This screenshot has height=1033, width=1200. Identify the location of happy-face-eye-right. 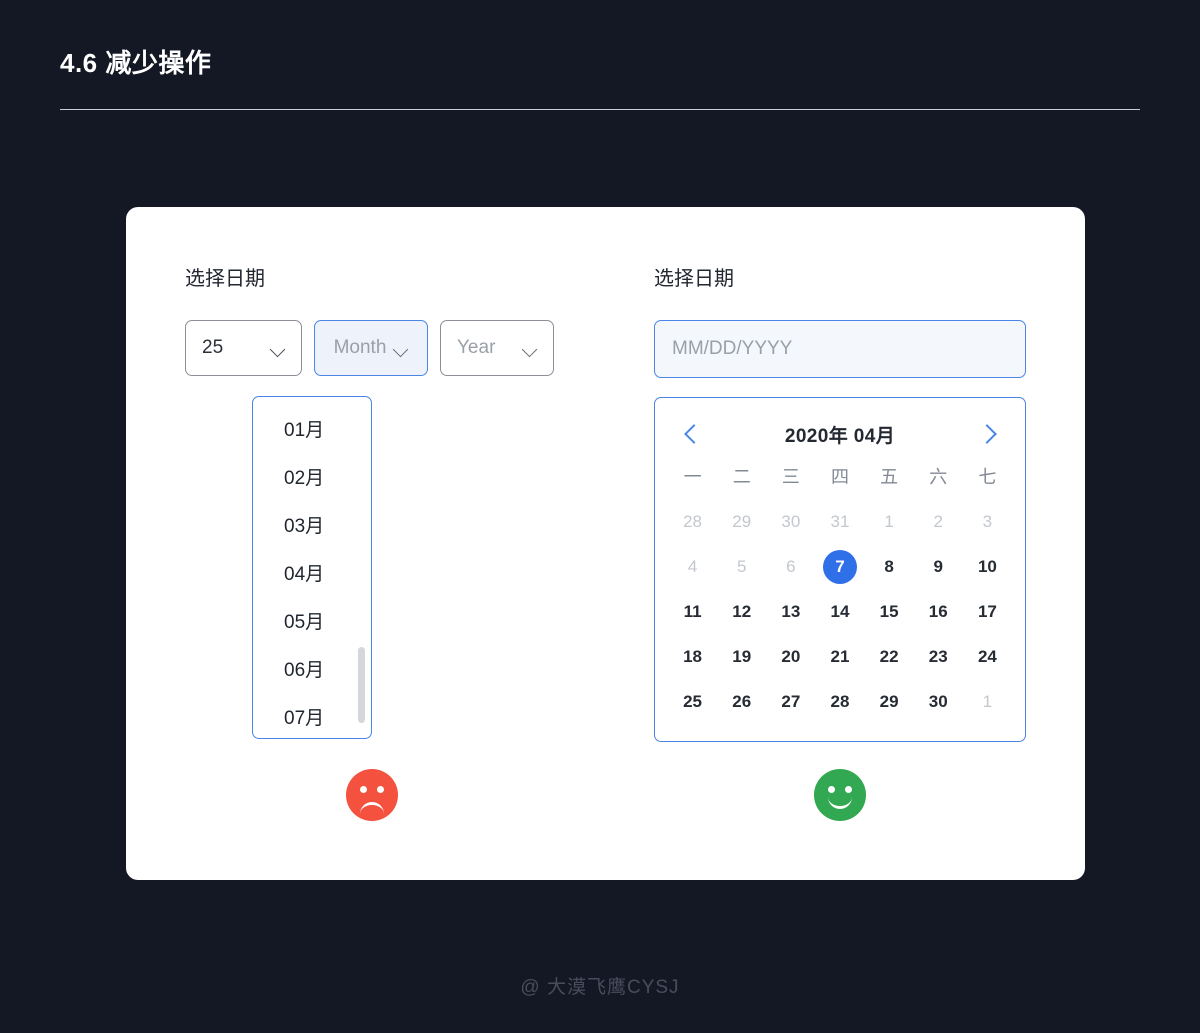
(848, 789).